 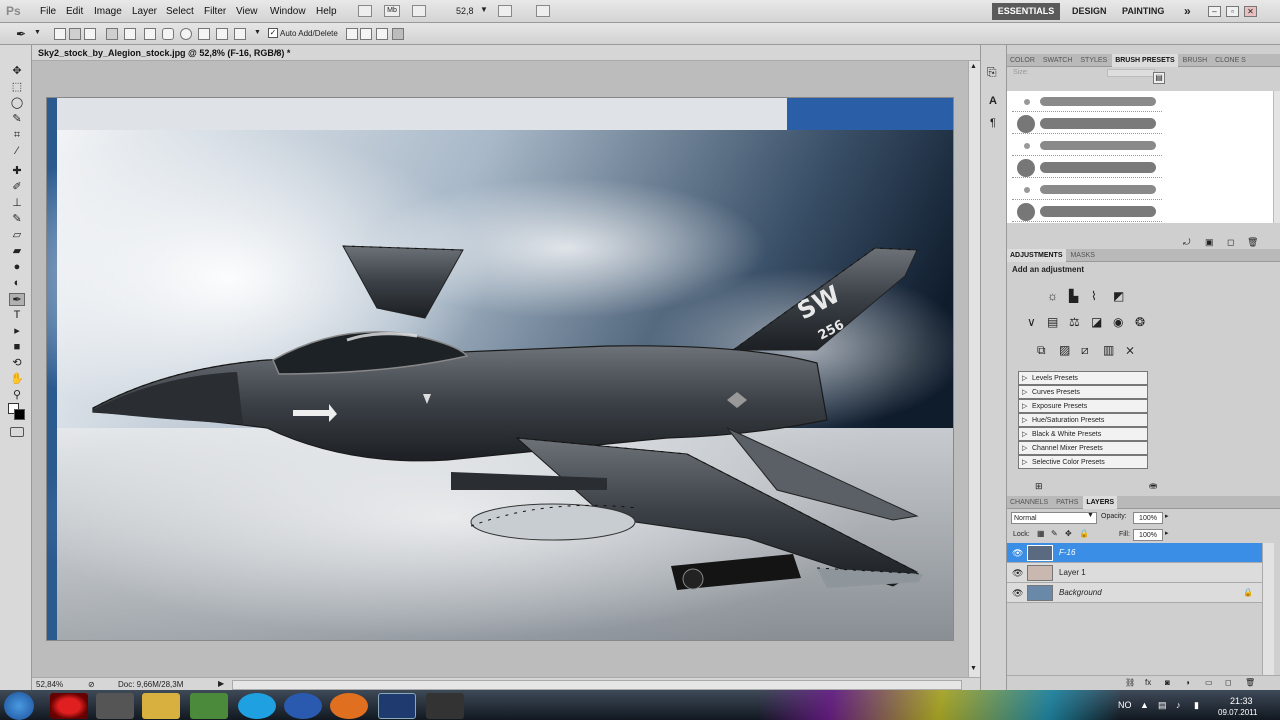 I want to click on menu-edit: Edit, so click(x=74, y=11).